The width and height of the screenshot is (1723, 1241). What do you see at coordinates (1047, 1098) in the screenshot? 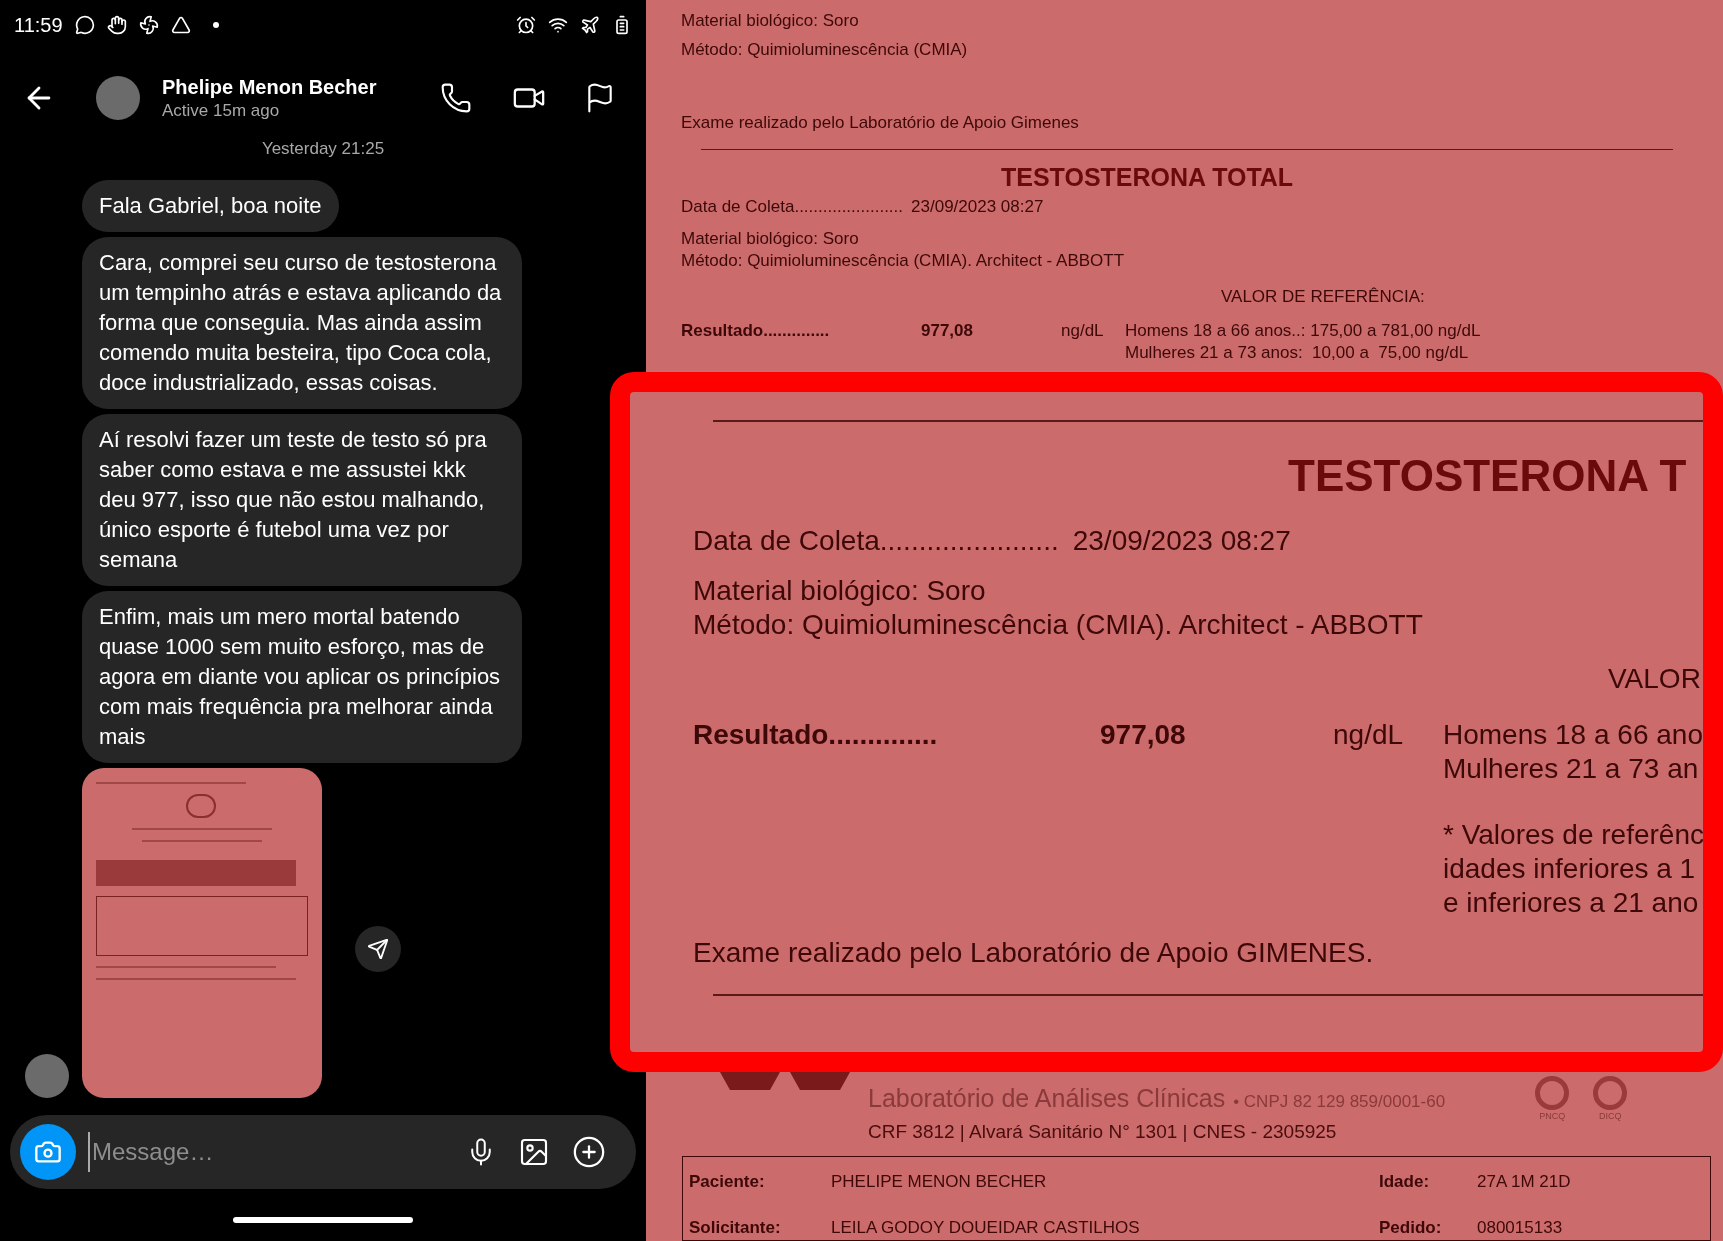
I see `lab-name: Laboratório de Análises Clínicas` at bounding box center [1047, 1098].